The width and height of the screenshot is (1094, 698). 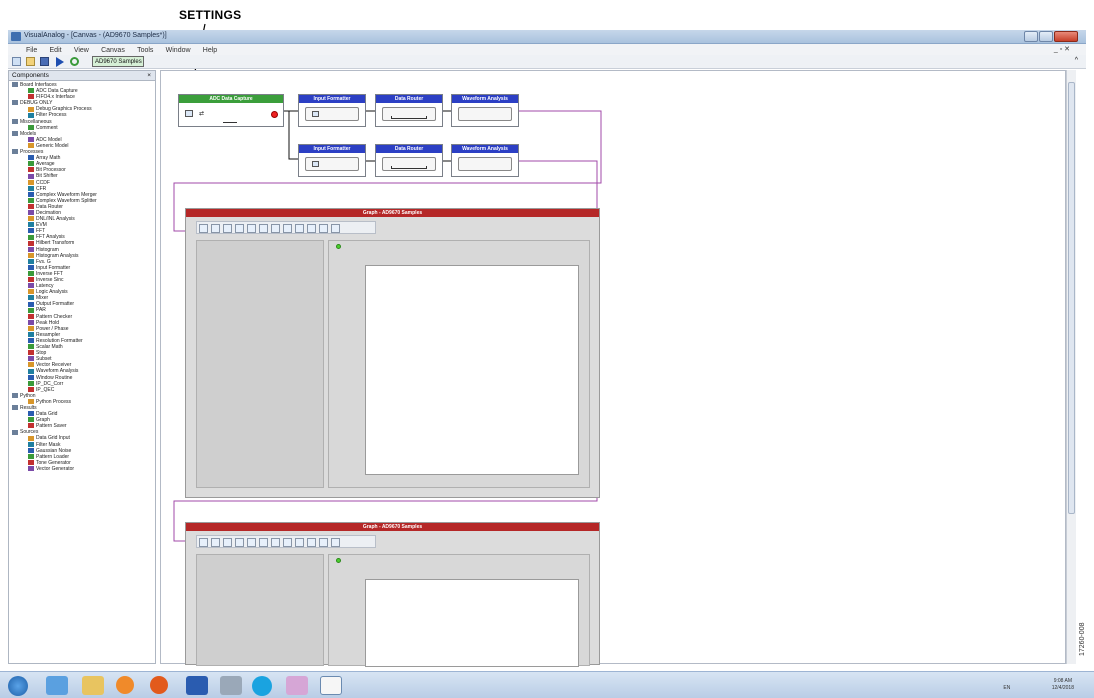 What do you see at coordinates (83, 469) in the screenshot?
I see `tree-item: Vector Generator` at bounding box center [83, 469].